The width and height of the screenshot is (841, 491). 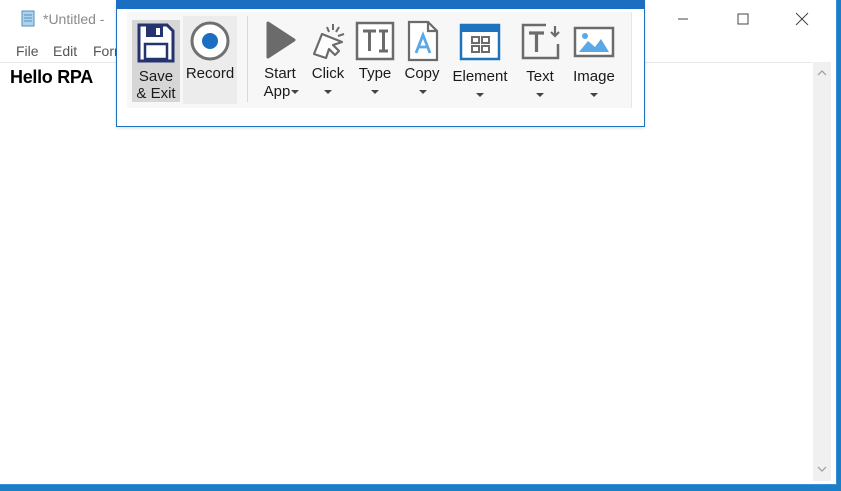 I want to click on click-label: Click, so click(x=328, y=73).